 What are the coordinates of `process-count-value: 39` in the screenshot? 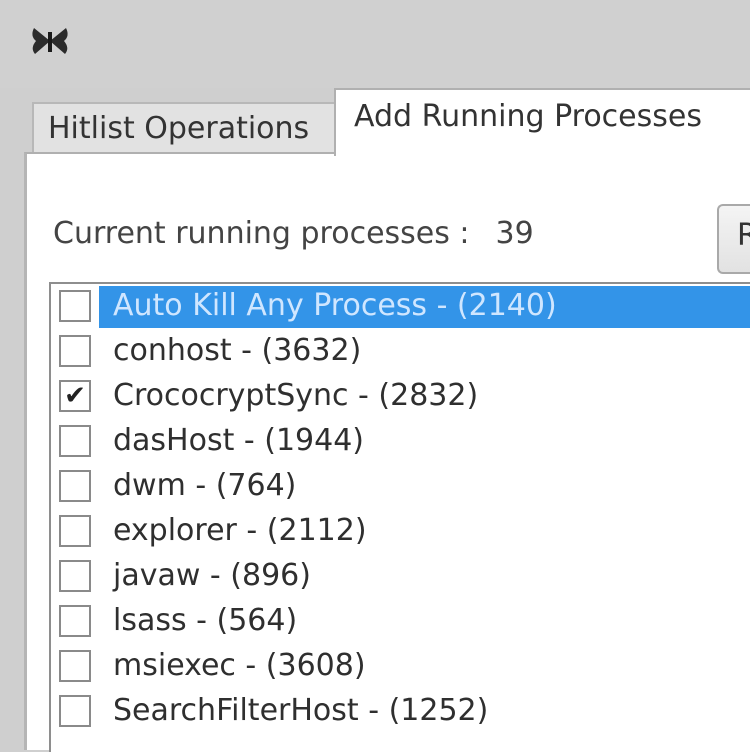 It's located at (514, 233).